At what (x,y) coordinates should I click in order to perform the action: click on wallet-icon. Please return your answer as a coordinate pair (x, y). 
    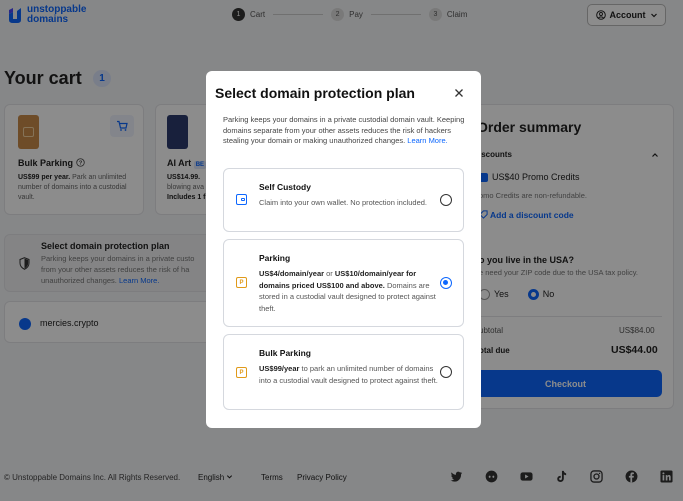
    Looking at the image, I should click on (241, 199).